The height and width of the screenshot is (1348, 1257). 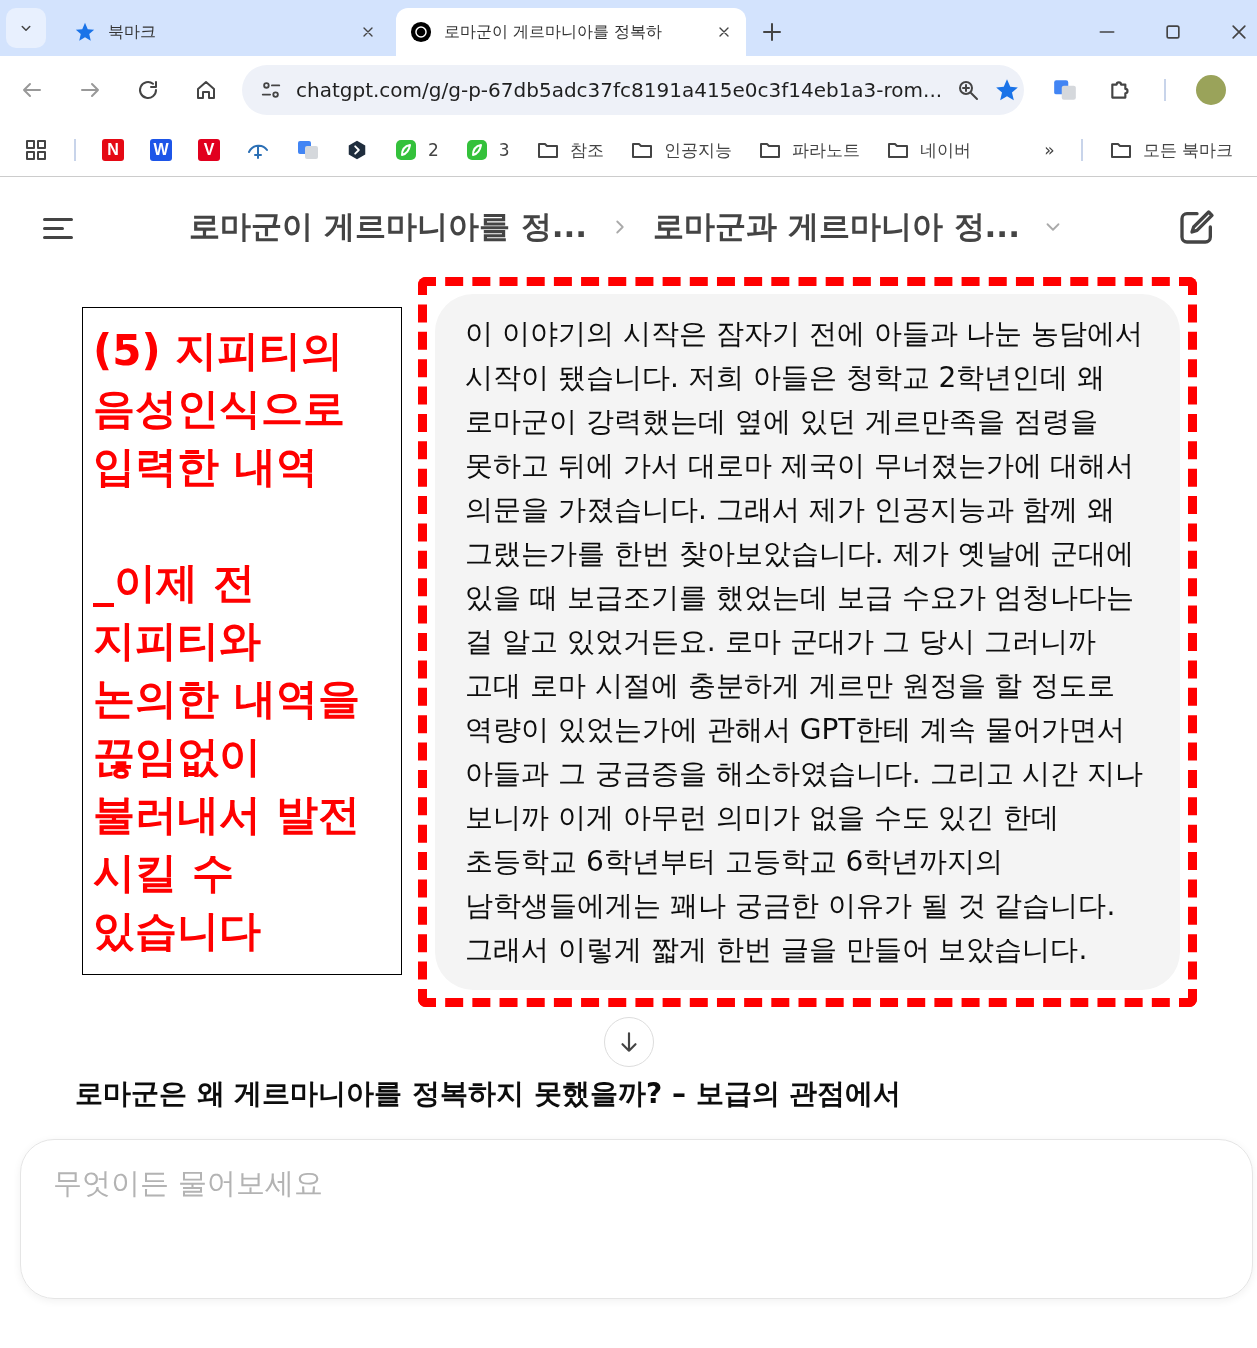 What do you see at coordinates (357, 150) in the screenshot?
I see `hexagon-icon` at bounding box center [357, 150].